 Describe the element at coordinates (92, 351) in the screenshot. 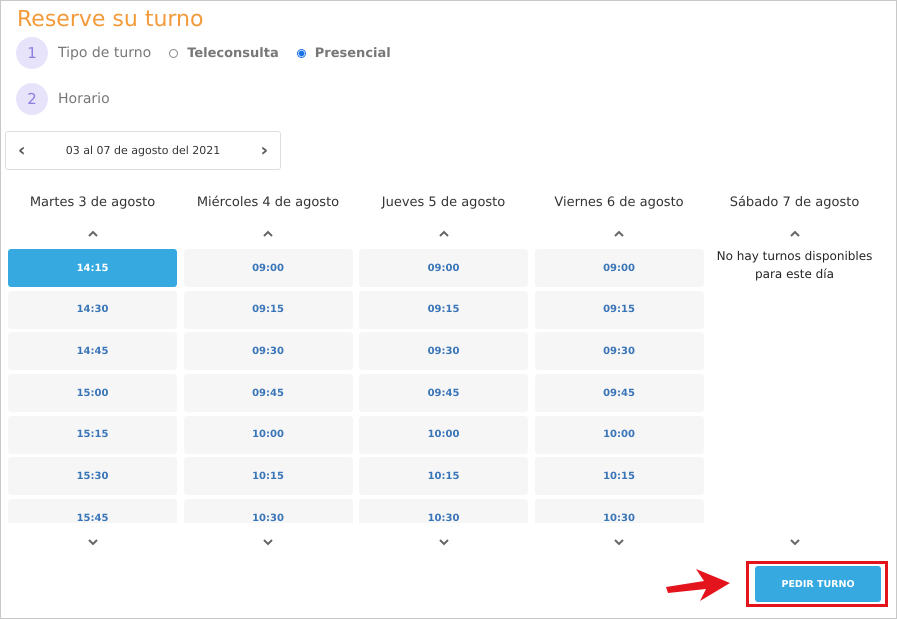

I see `time-slot: 14:45` at that location.